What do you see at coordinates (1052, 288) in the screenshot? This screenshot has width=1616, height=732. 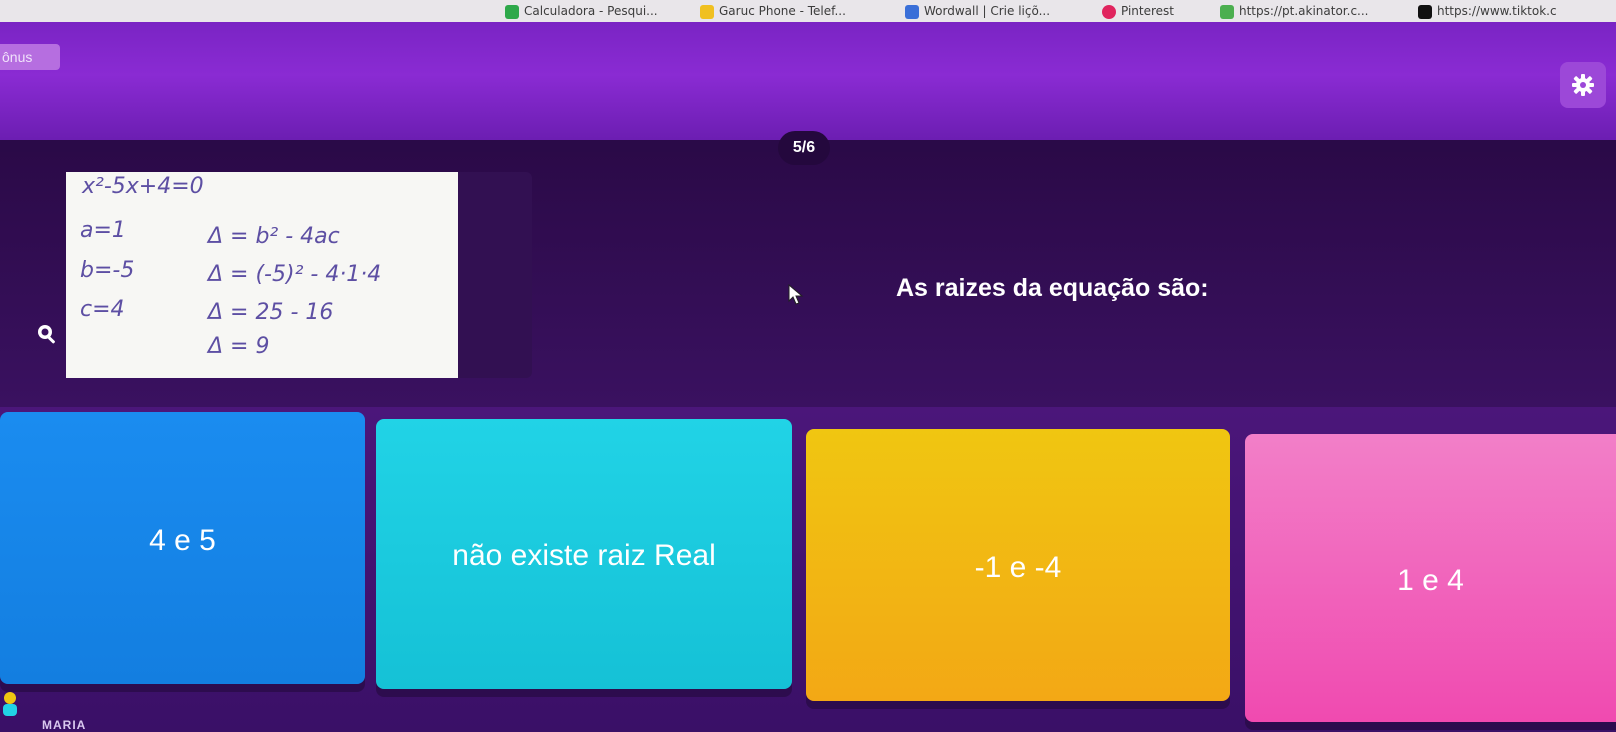 I see `question-text: As raizes da equação são:` at bounding box center [1052, 288].